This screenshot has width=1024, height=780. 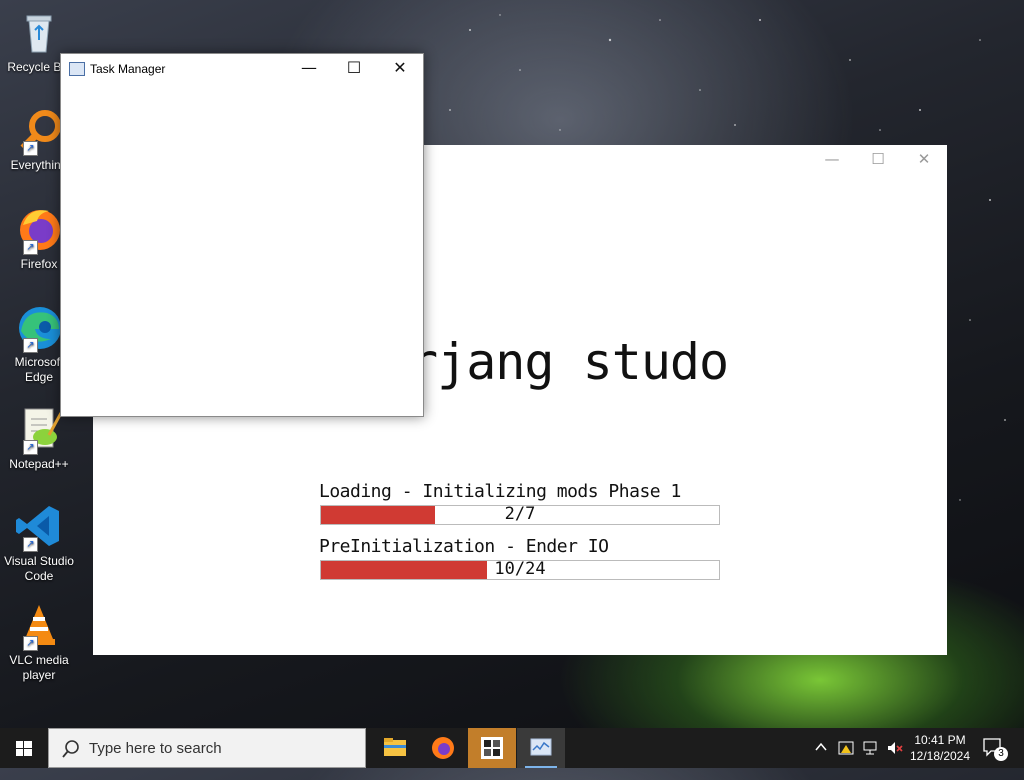 I want to click on game-app-icon, so click(x=492, y=748).